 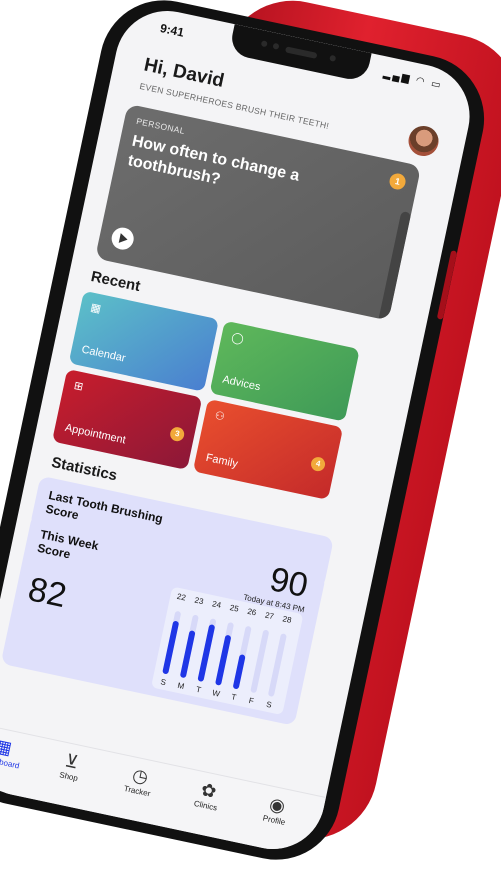 What do you see at coordinates (103, 354) in the screenshot?
I see `tile-label: Calendar` at bounding box center [103, 354].